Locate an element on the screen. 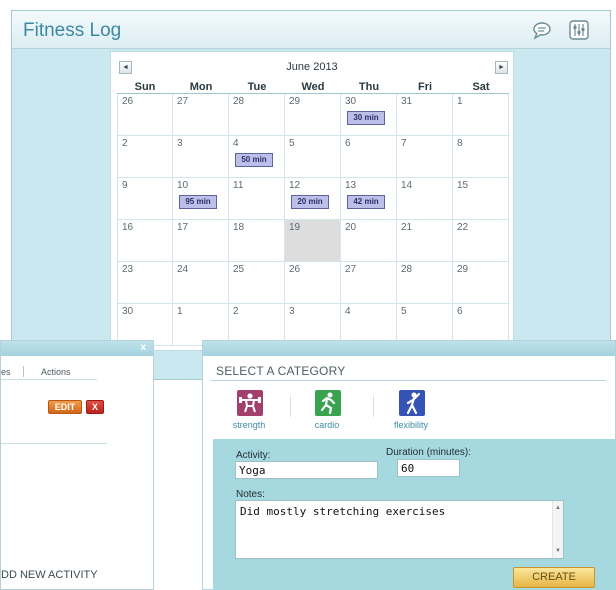 The width and height of the screenshot is (616, 590). calendar-day: 1 is located at coordinates (481, 115).